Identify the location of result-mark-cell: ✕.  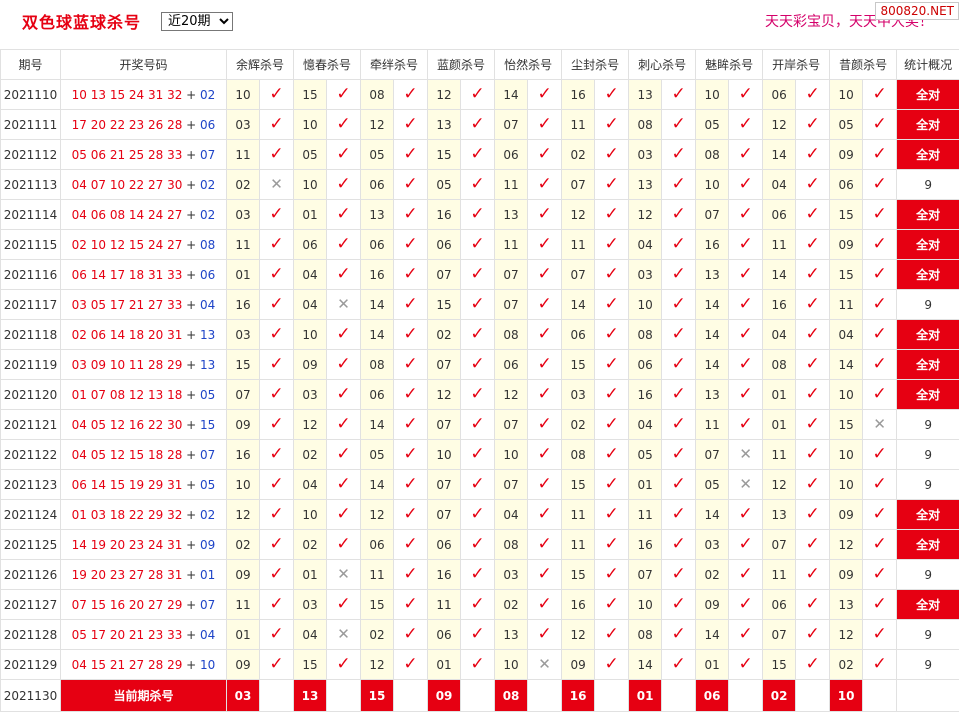
(344, 305).